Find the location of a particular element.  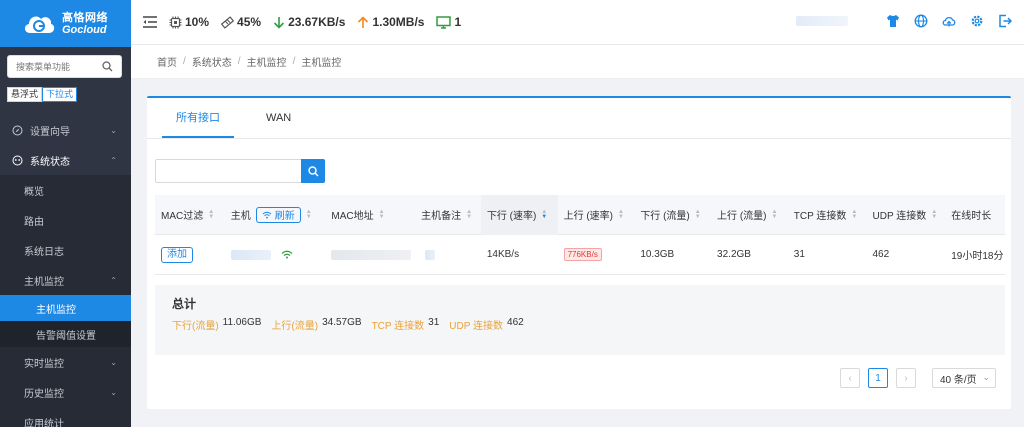

menu-label: 历史监控 is located at coordinates (44, 394).